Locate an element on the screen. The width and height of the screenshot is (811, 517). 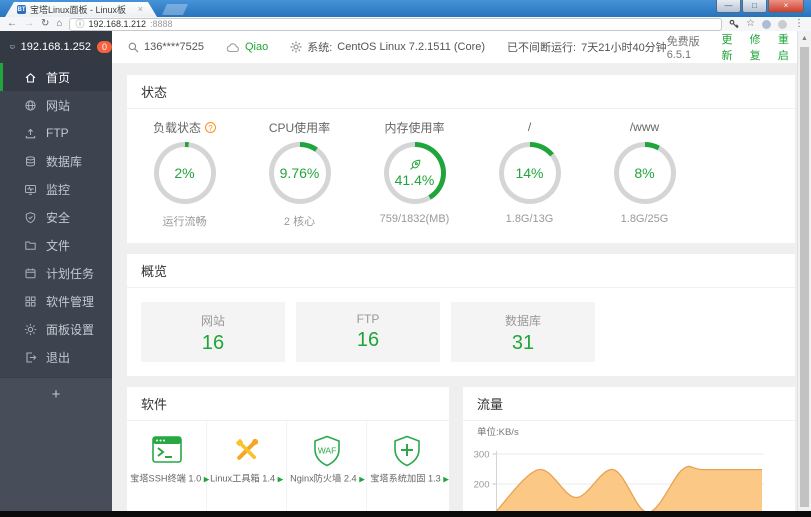
sidebar-item-ftp: FTP is located at coordinates (56, 133).